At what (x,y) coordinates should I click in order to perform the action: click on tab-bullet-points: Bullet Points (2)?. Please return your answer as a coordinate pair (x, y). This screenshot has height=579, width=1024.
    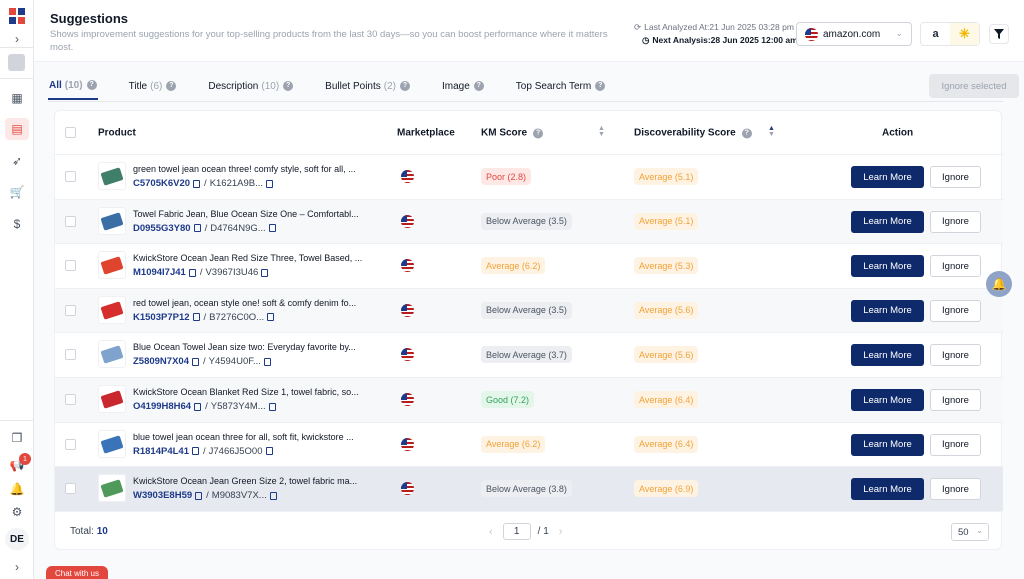
    Looking at the image, I should click on (367, 86).